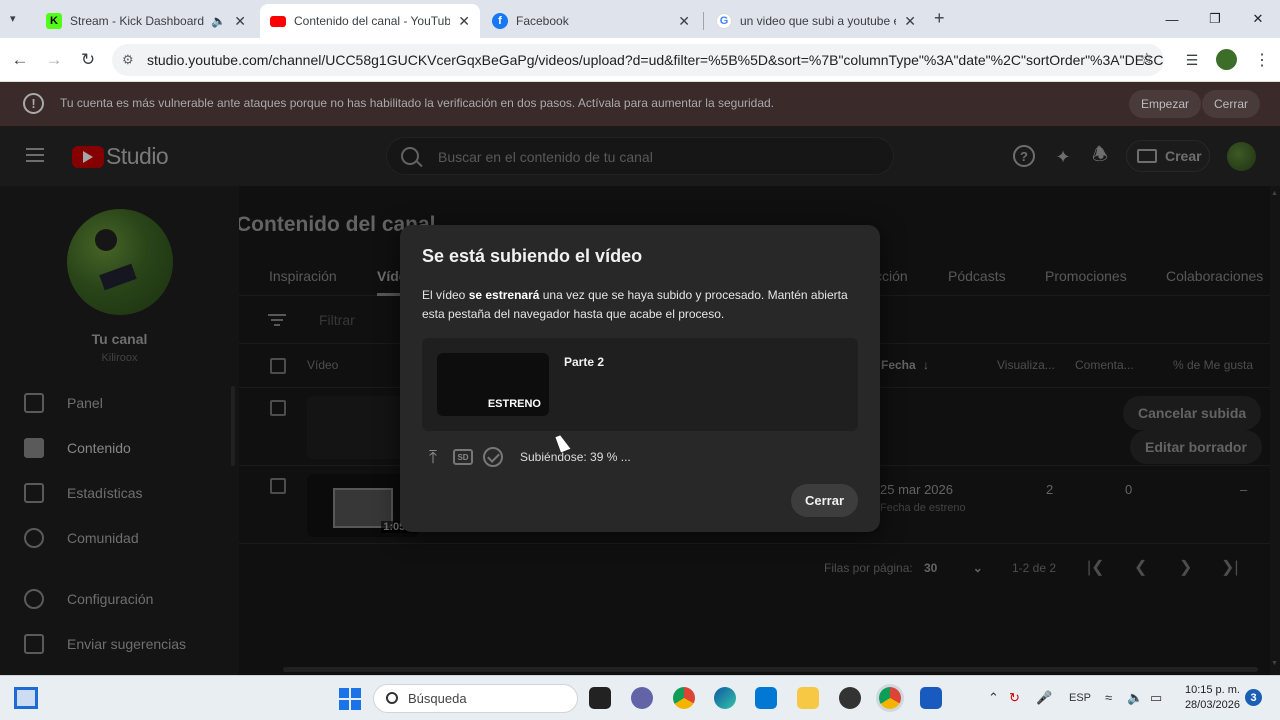 This screenshot has height=720, width=1280. Describe the element at coordinates (1135, 698) in the screenshot. I see `volume-icon: 🔈` at that location.